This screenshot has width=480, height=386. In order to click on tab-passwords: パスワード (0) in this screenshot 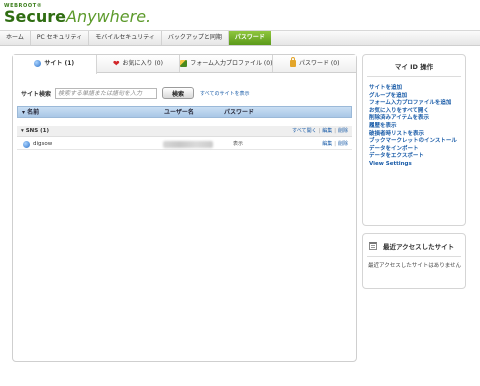, I will do `click(315, 63)`.